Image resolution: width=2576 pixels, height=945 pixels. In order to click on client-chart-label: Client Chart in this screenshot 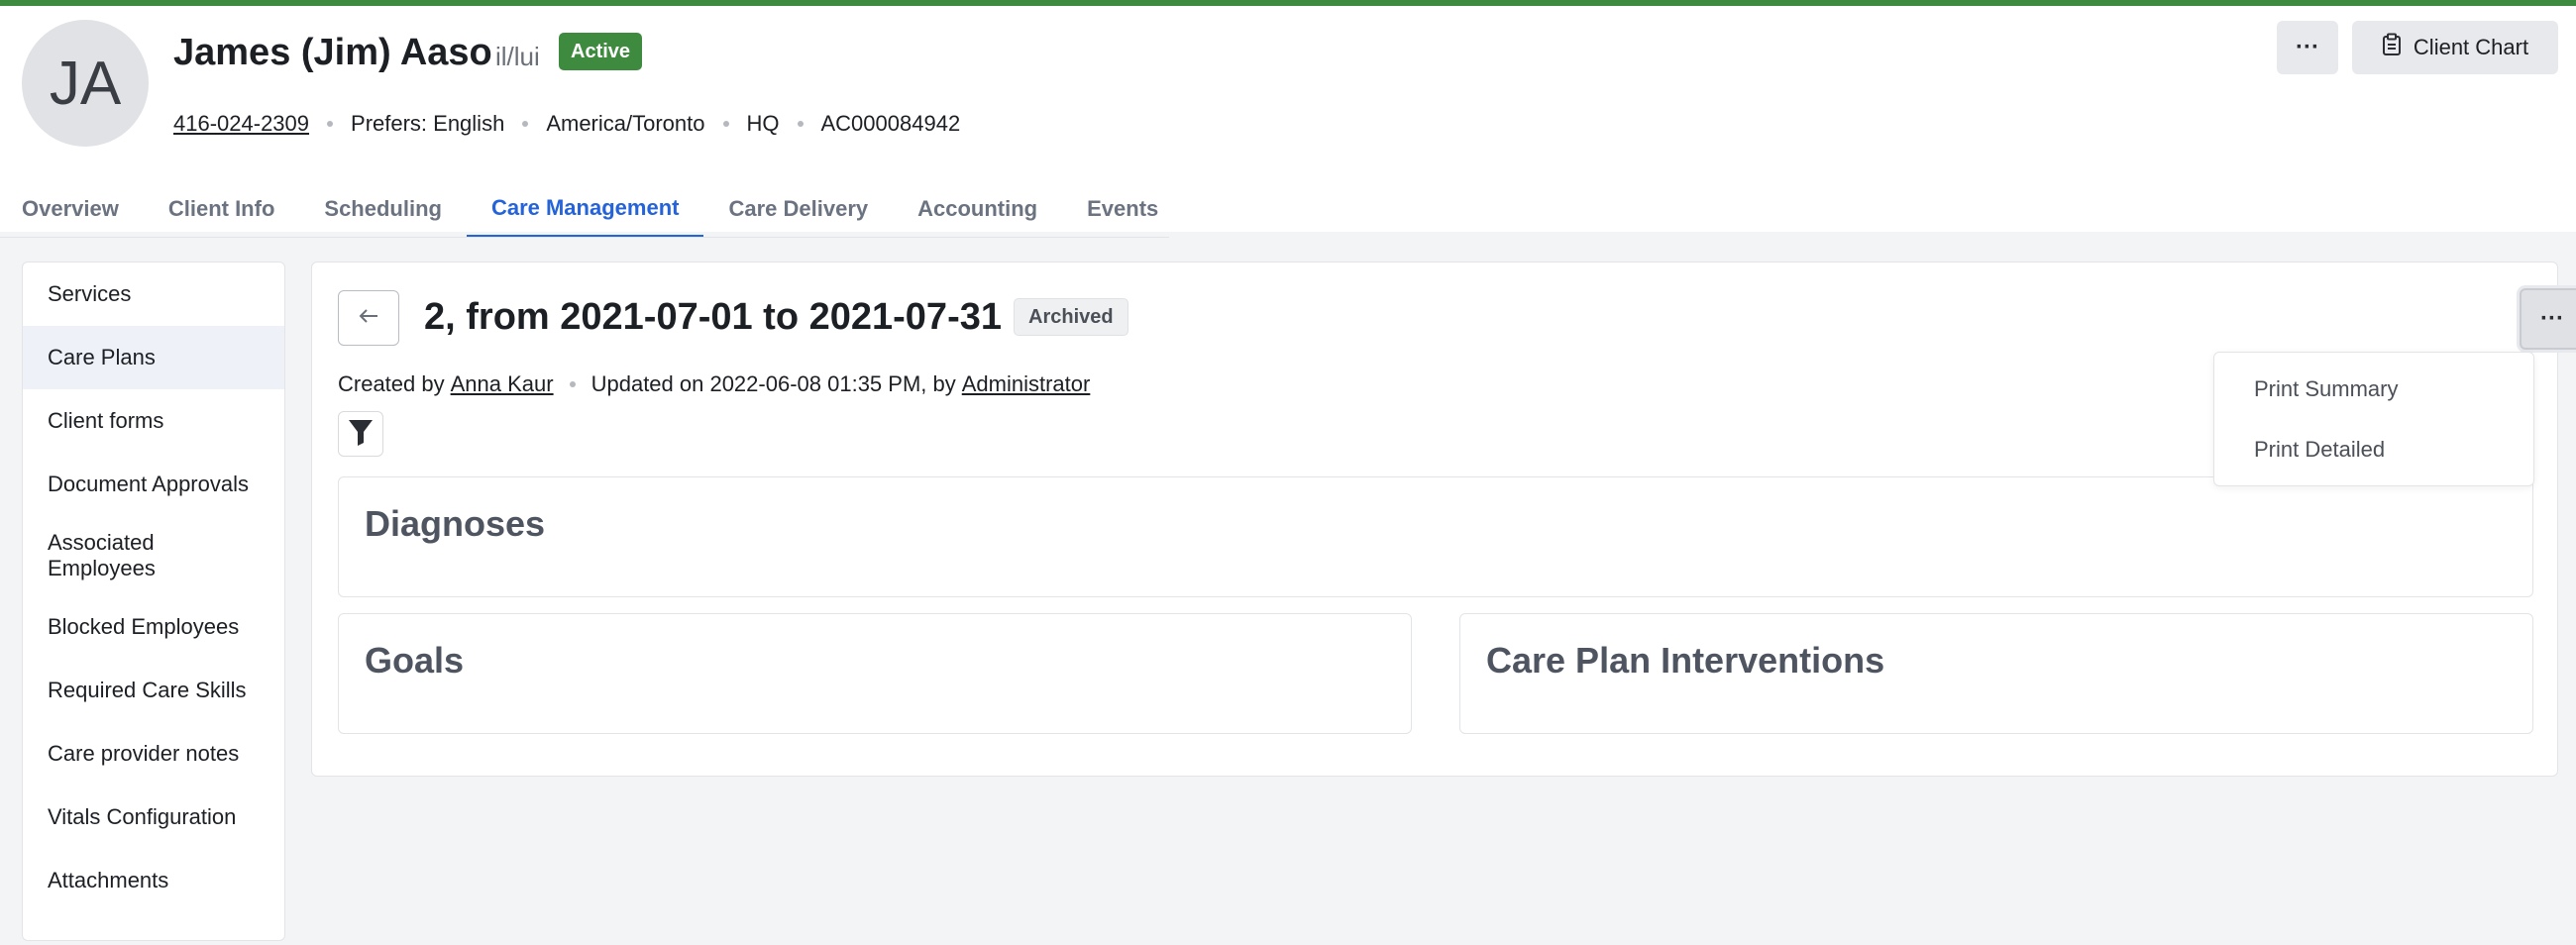, I will do `click(2471, 47)`.